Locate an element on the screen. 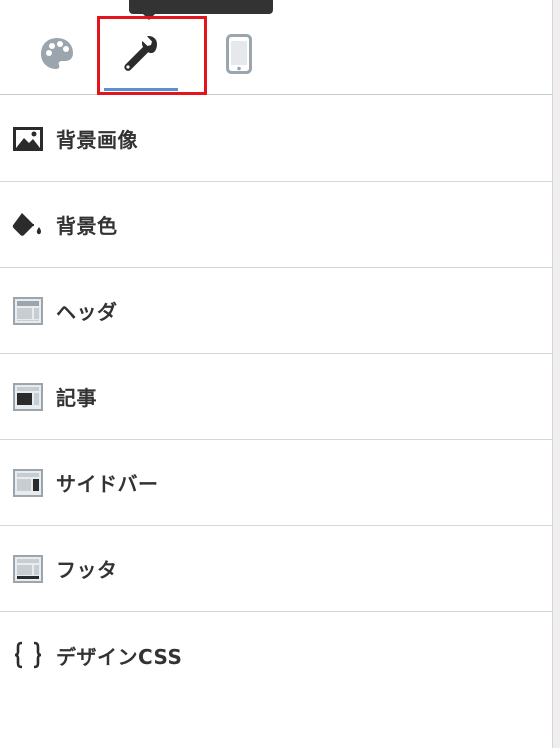 This screenshot has width=560, height=748. menu-item-label: ヘッダ is located at coordinates (87, 312).